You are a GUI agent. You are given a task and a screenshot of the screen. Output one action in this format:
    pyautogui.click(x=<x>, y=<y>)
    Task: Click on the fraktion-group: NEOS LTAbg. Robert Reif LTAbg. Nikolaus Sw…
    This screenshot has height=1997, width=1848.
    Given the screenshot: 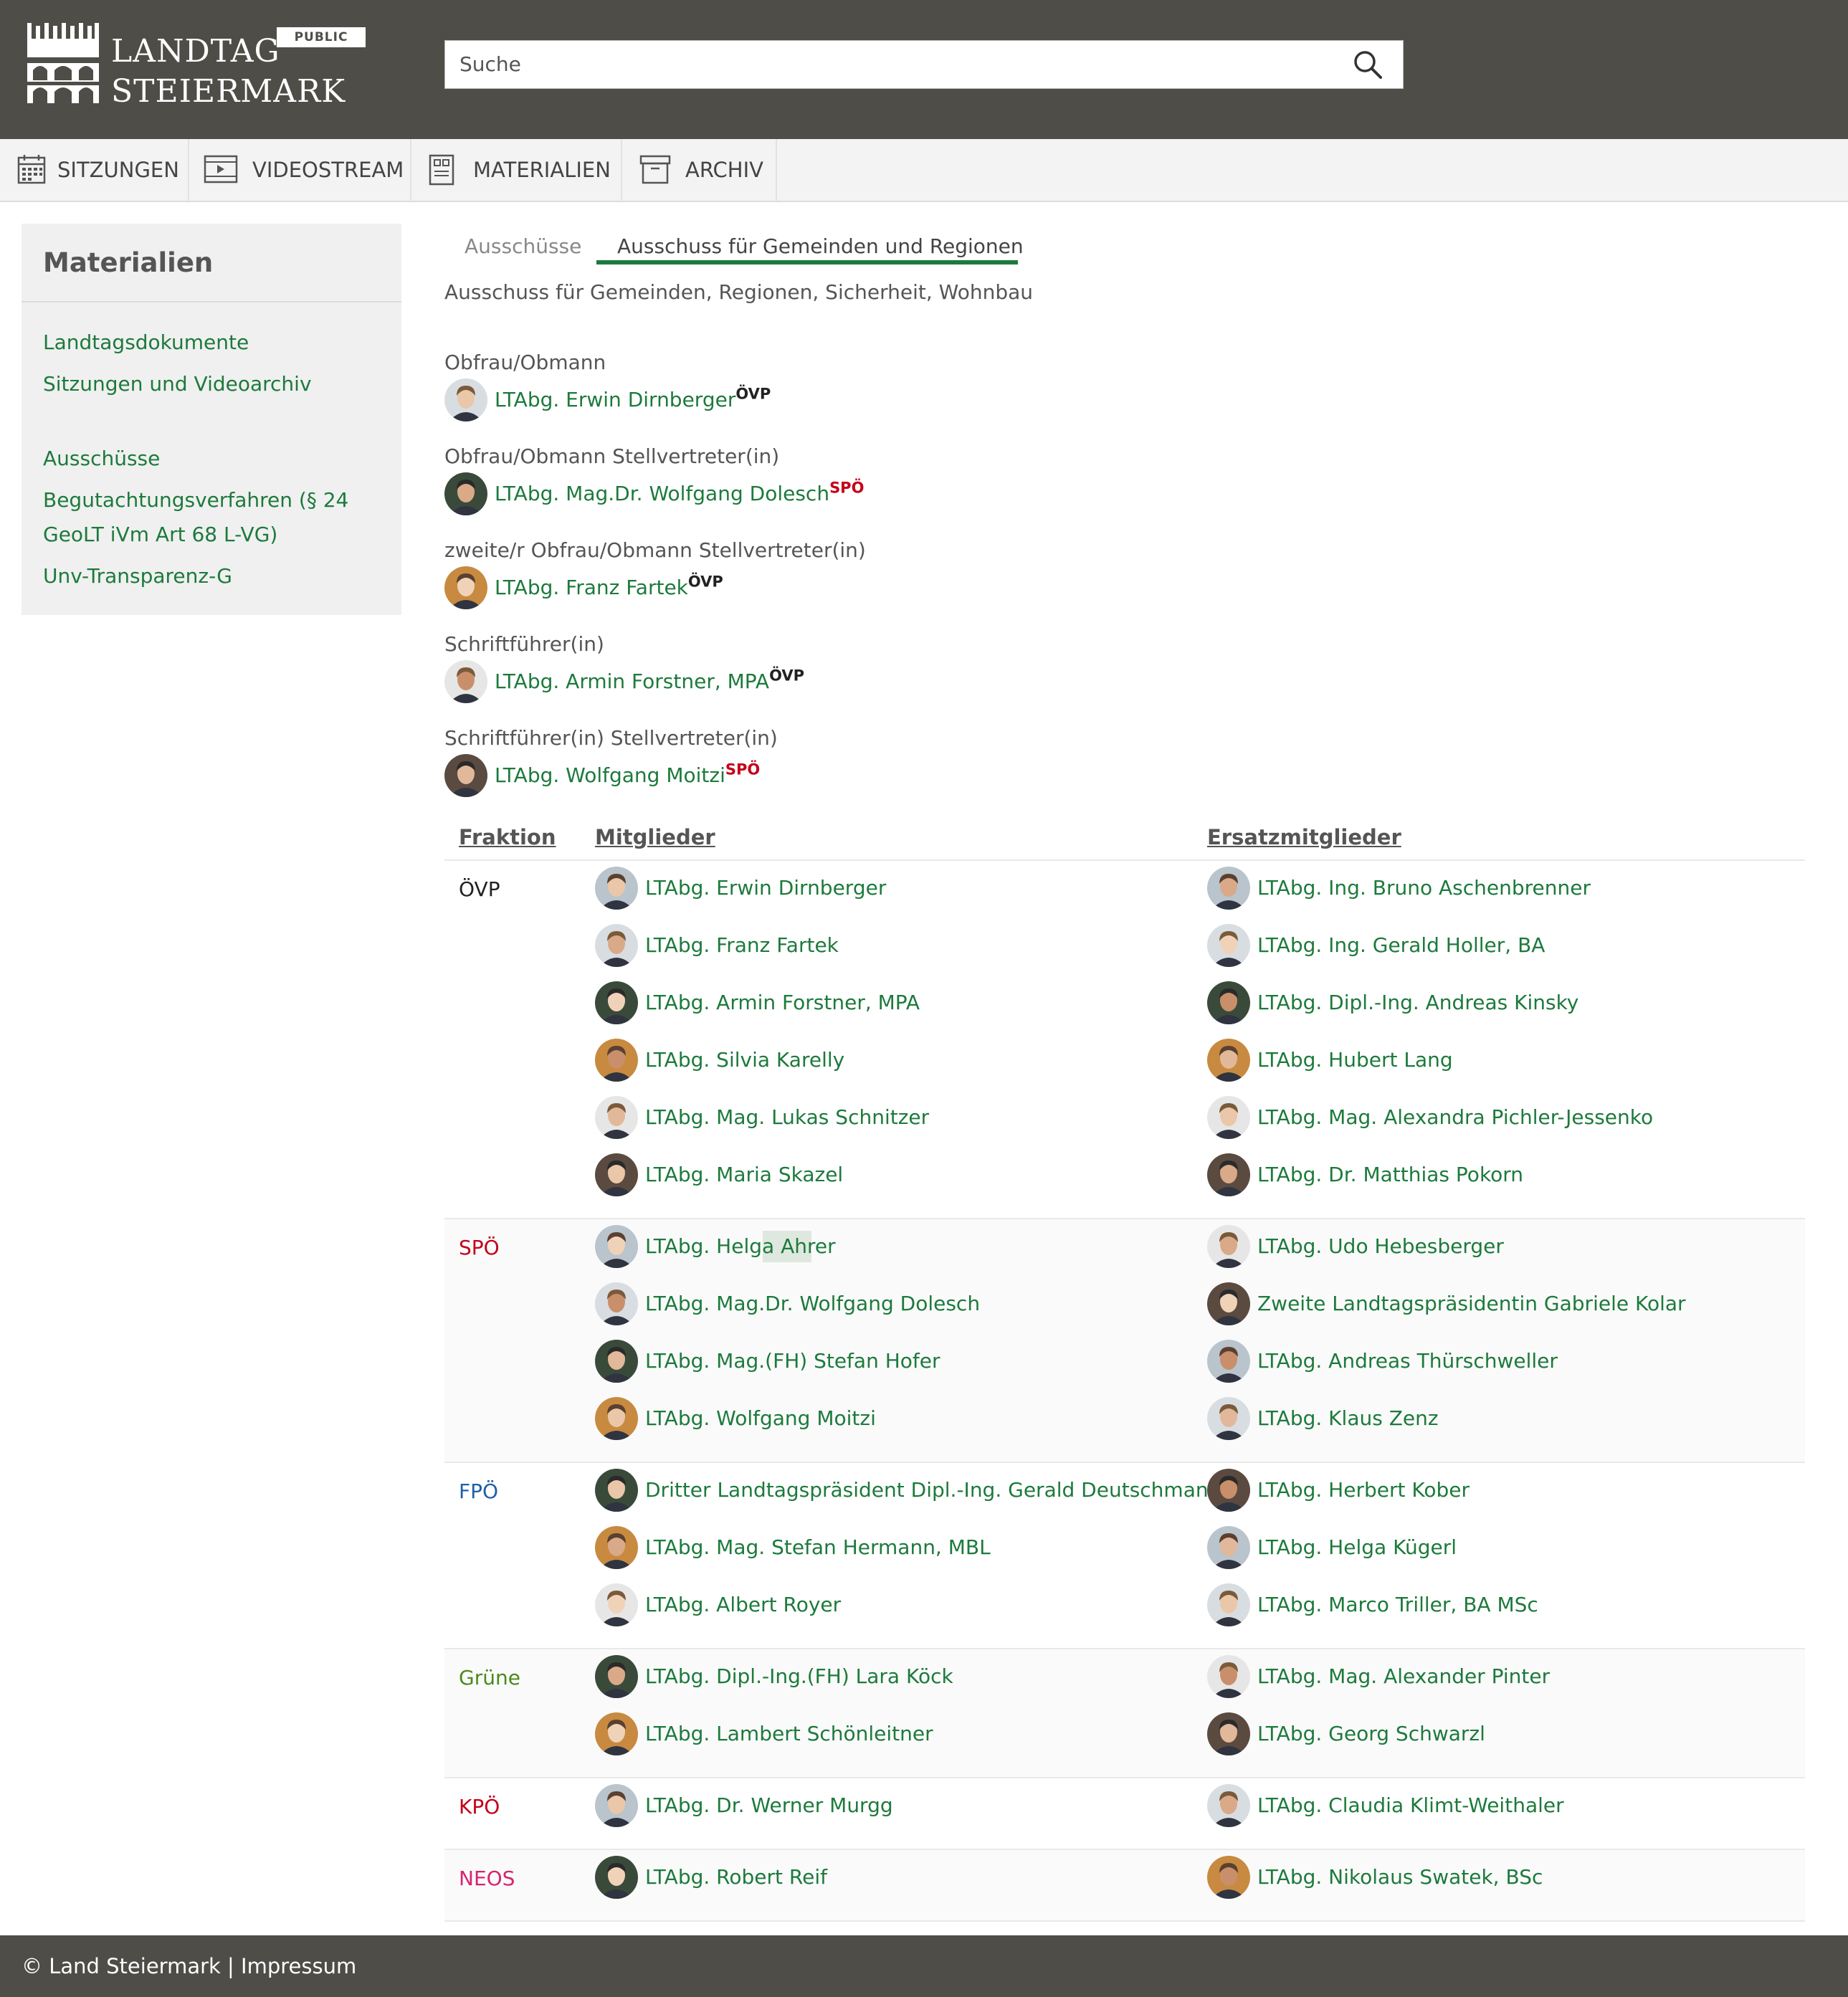 What is the action you would take?
    pyautogui.click(x=1124, y=1885)
    